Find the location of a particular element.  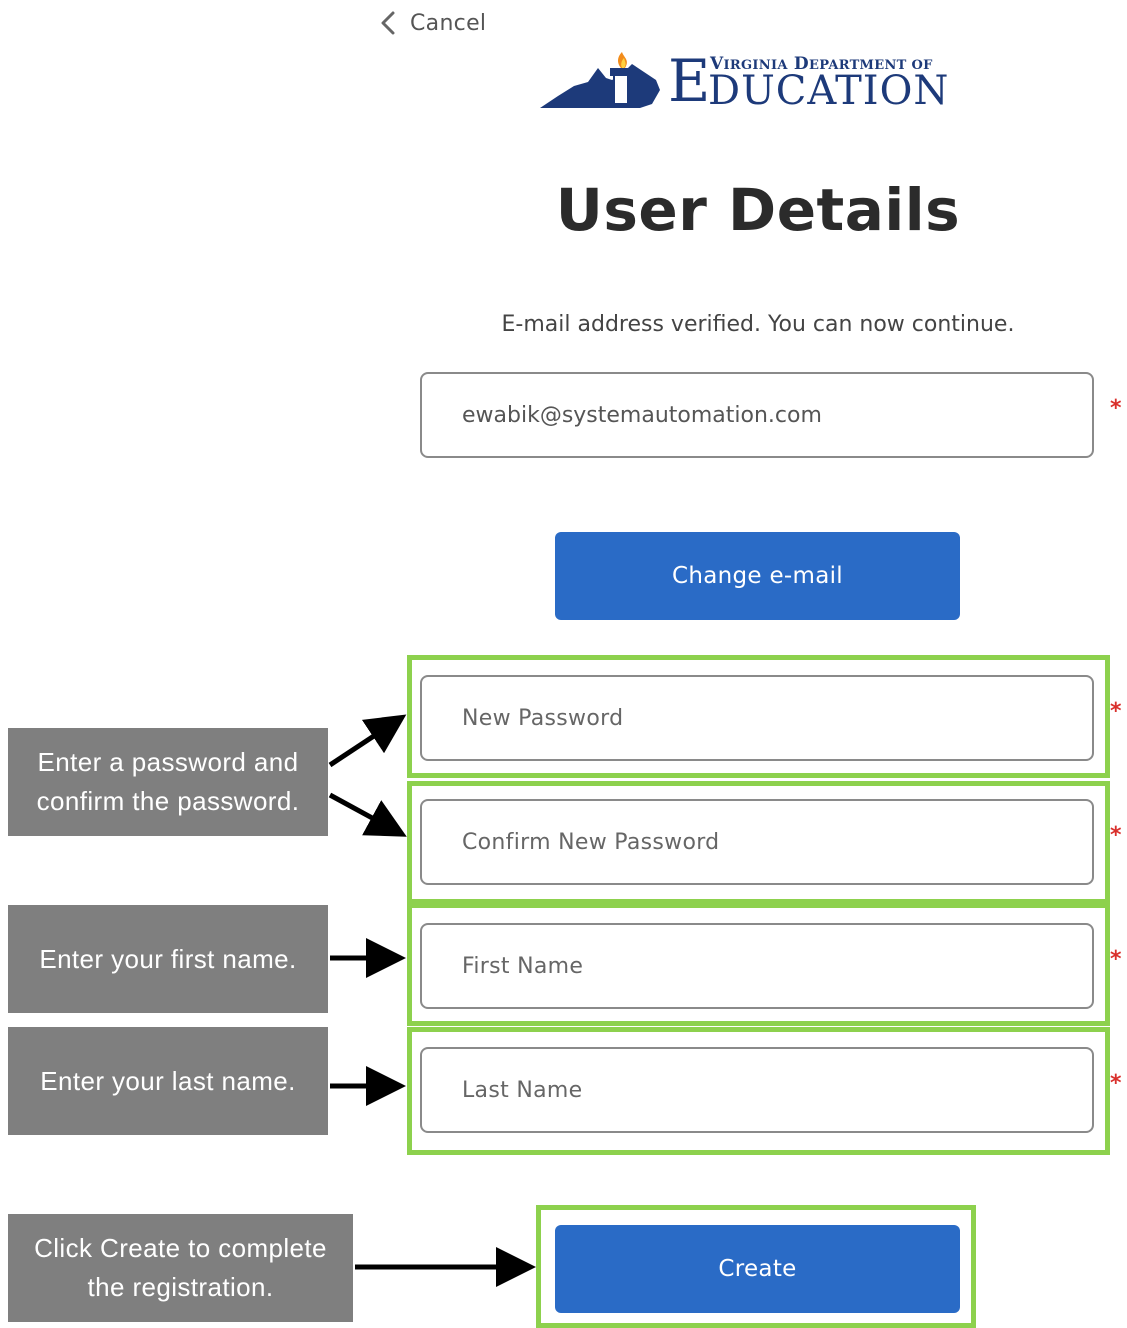

arrow-to-new-password is located at coordinates (367, 741).